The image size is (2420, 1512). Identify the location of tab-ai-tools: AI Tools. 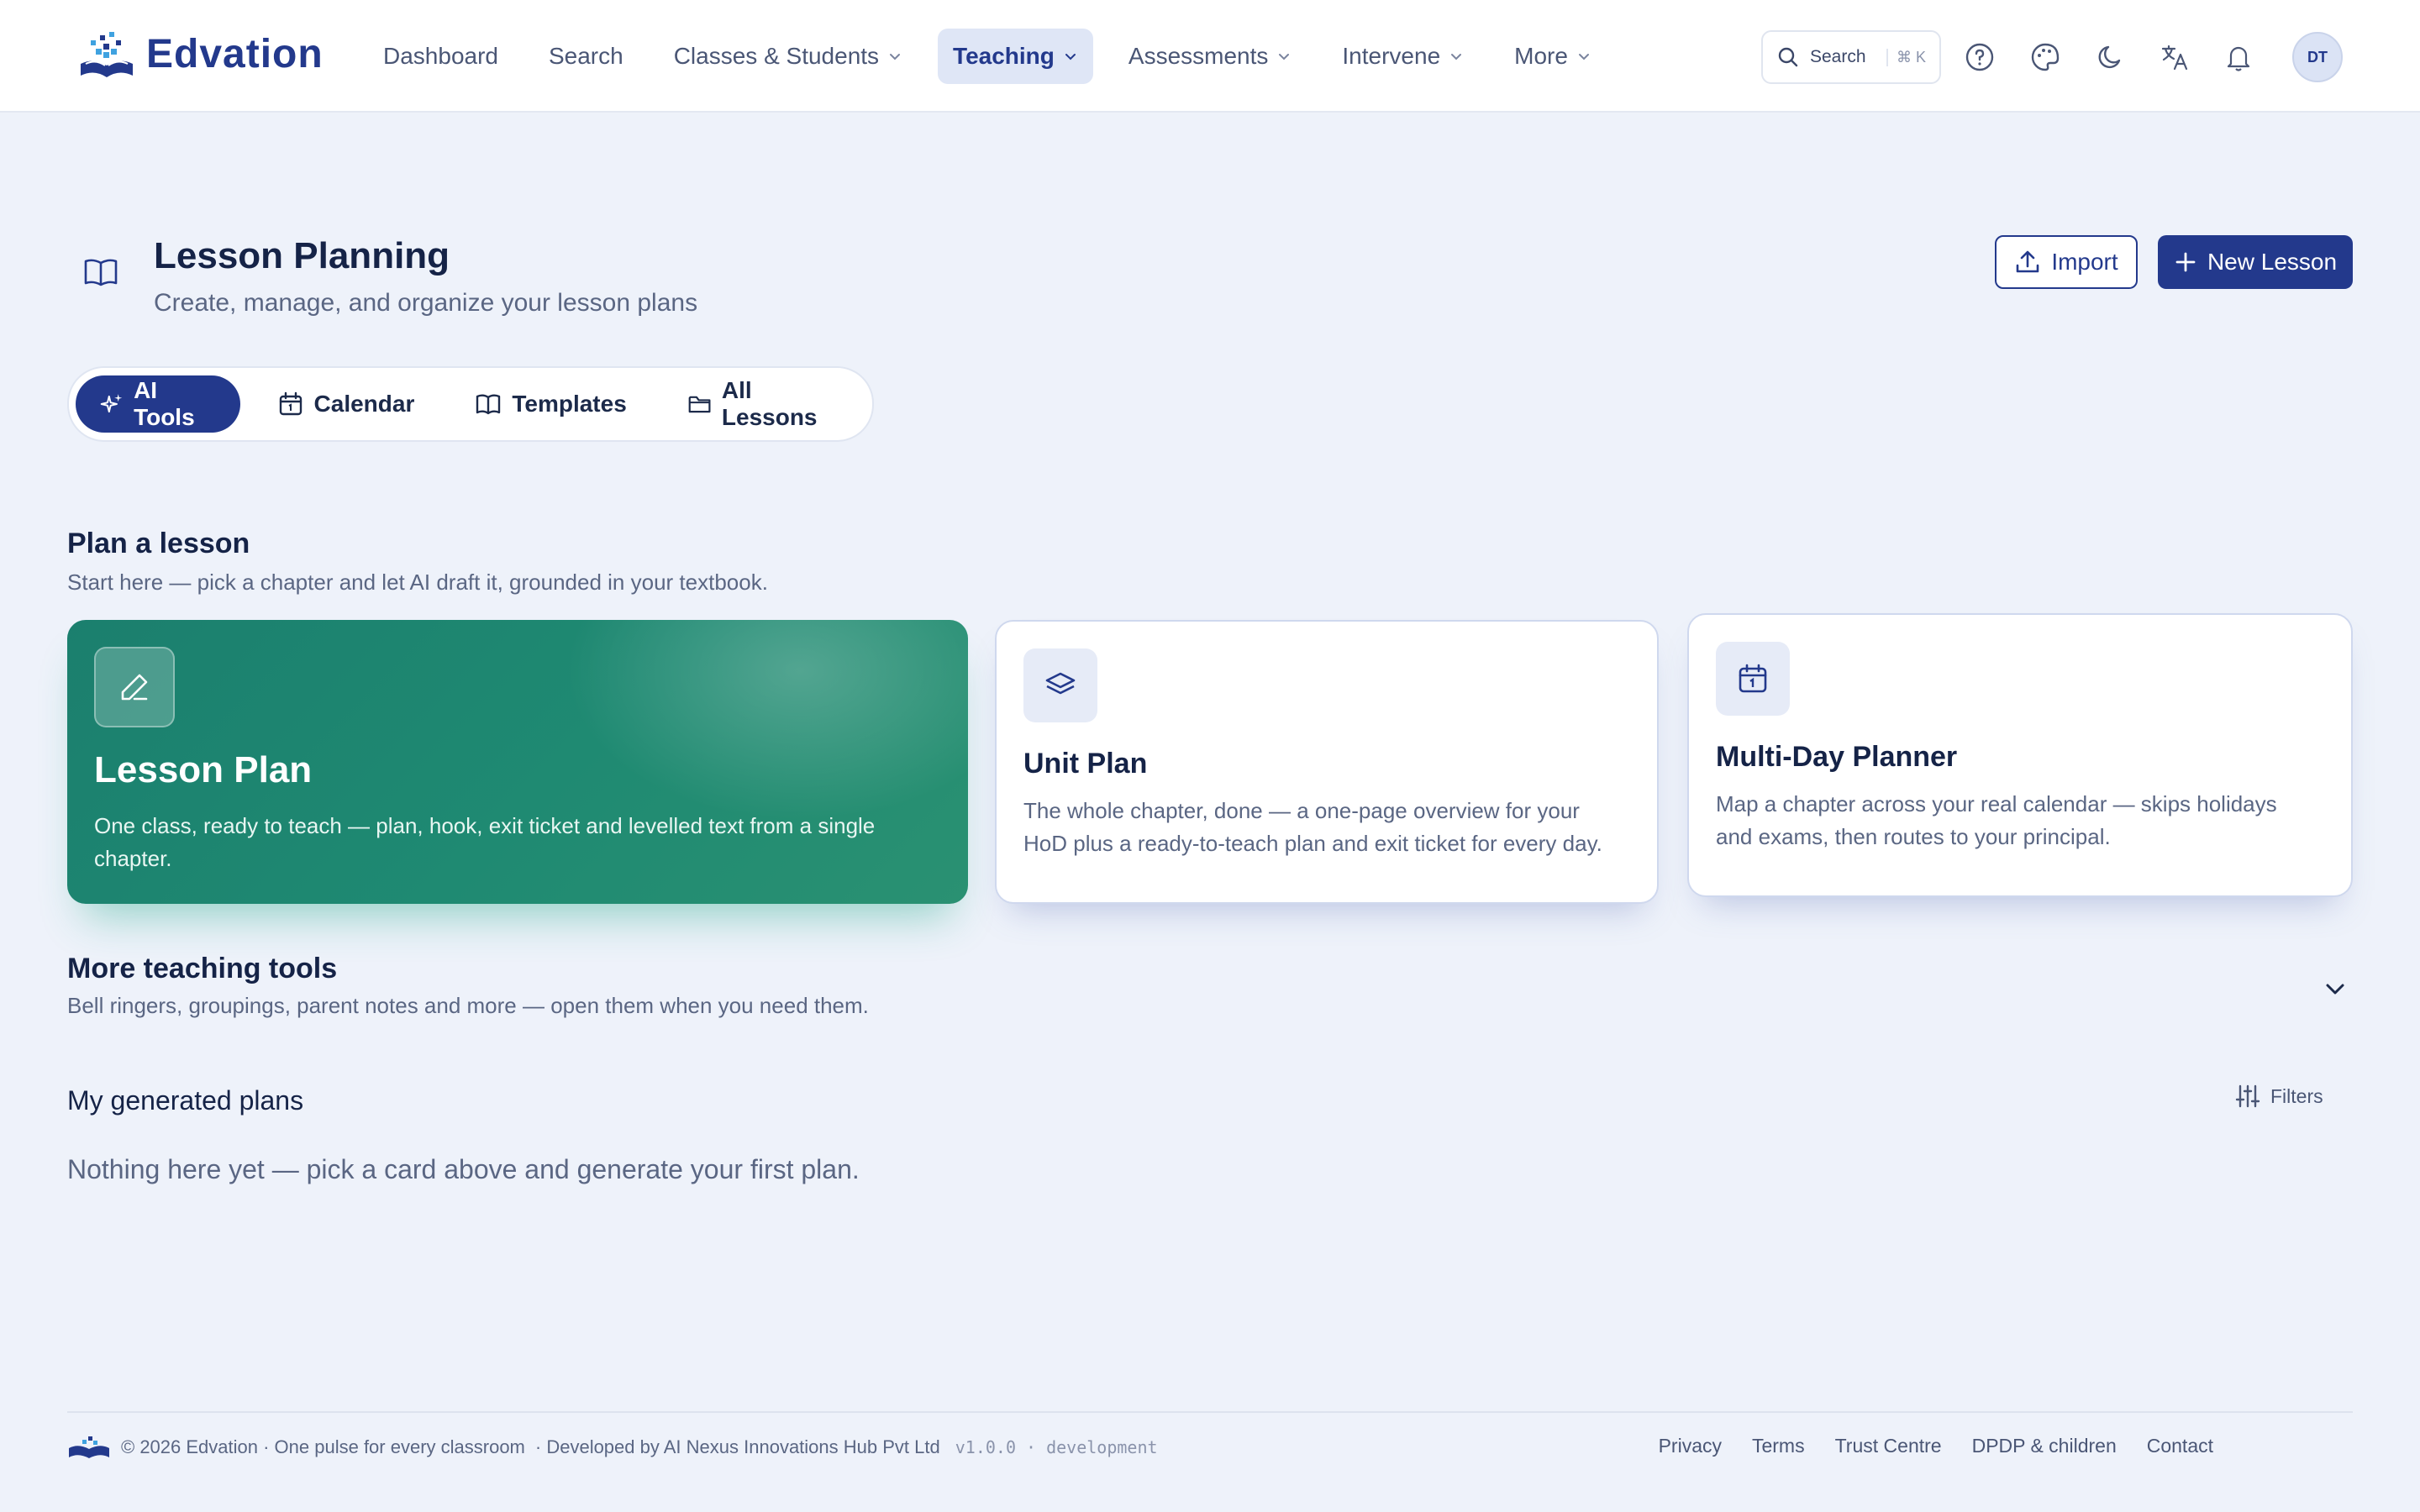
(158, 404).